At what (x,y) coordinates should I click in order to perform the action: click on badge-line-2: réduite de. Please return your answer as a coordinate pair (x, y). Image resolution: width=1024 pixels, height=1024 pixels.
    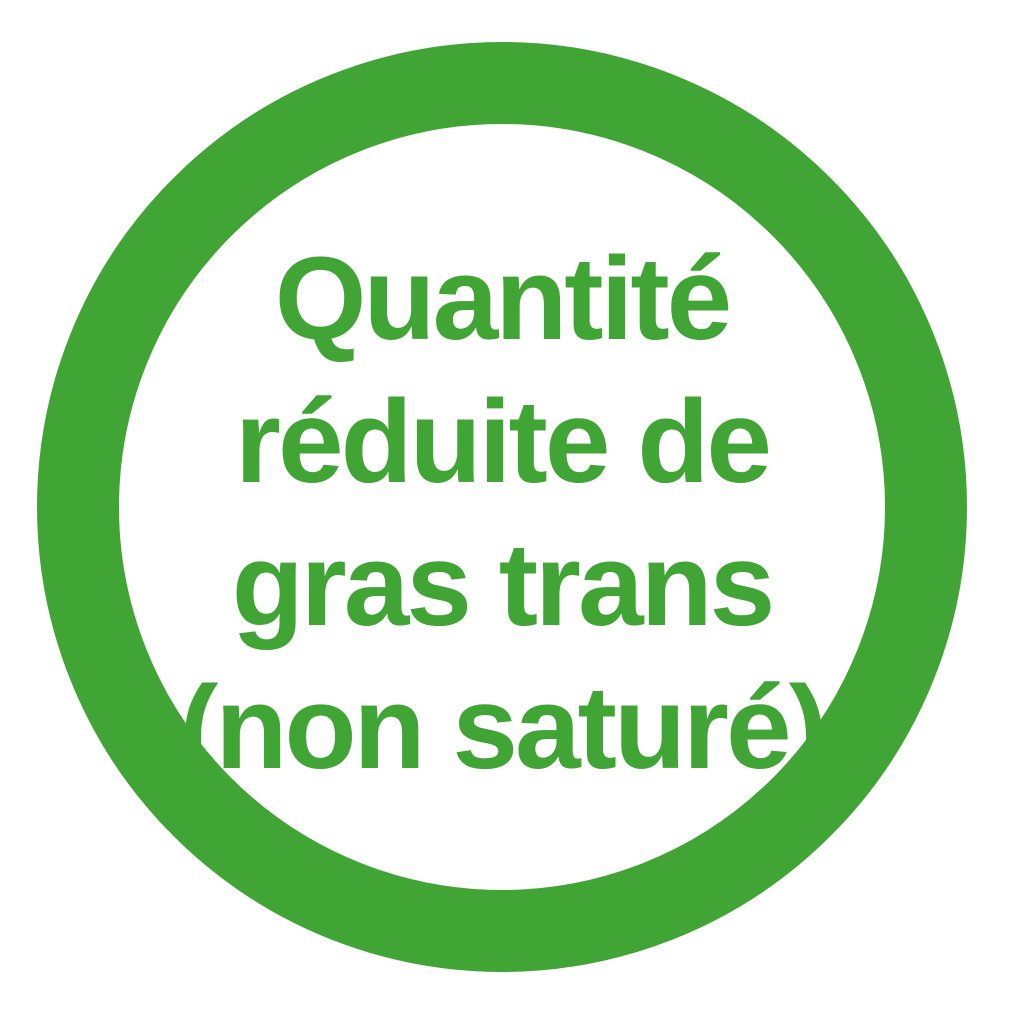
    Looking at the image, I should click on (503, 442).